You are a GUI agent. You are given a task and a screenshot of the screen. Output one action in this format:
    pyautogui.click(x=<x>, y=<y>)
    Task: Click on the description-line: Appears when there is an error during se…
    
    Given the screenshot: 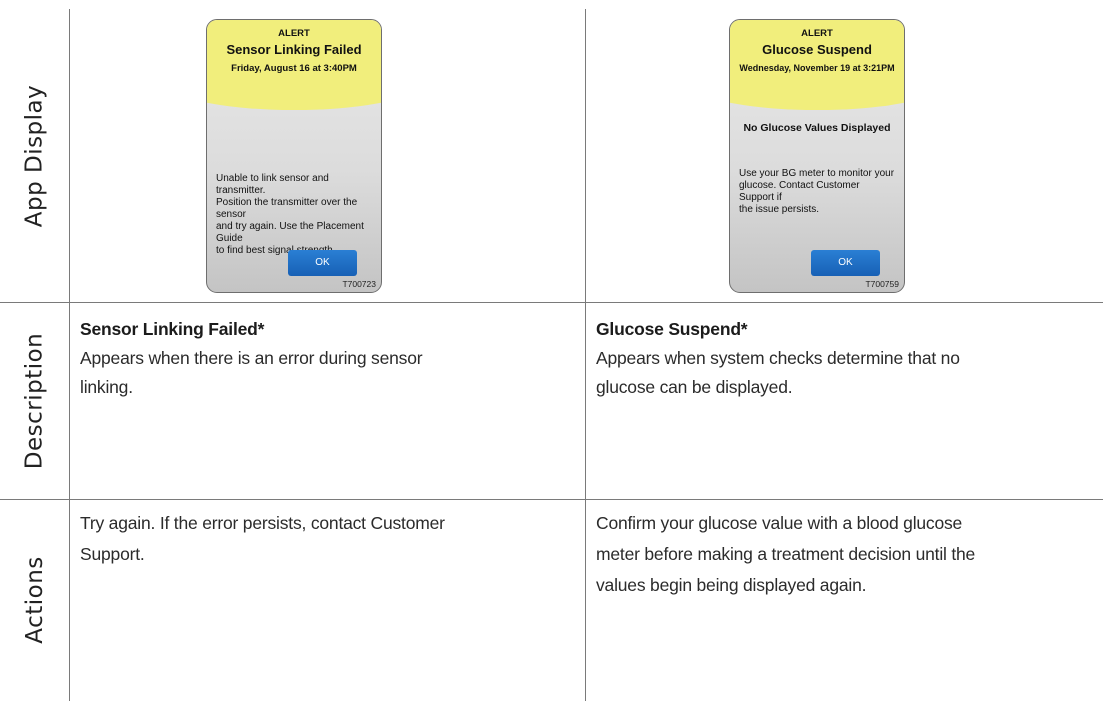 What is the action you would take?
    pyautogui.click(x=251, y=358)
    